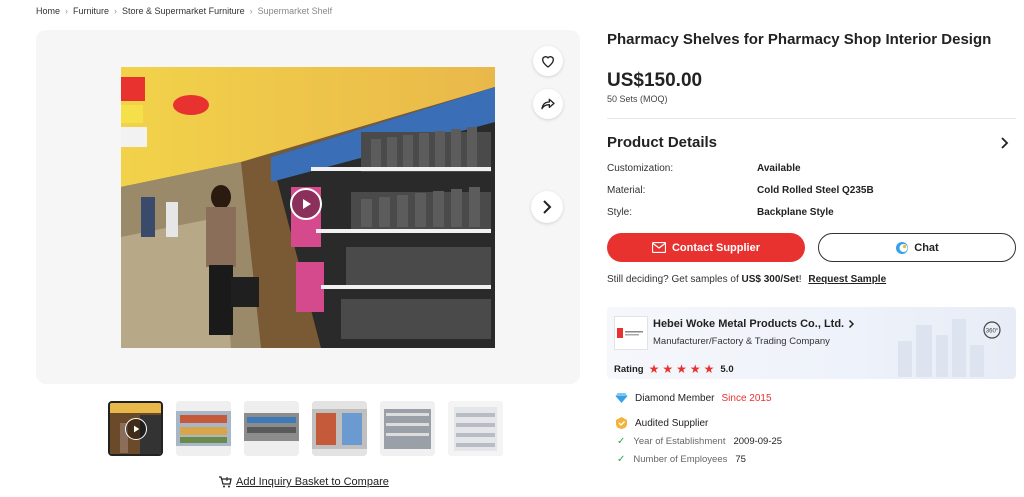 Image resolution: width=1024 pixels, height=497 pixels. Describe the element at coordinates (662, 142) in the screenshot. I see `product-details-heading: Product Details` at that location.